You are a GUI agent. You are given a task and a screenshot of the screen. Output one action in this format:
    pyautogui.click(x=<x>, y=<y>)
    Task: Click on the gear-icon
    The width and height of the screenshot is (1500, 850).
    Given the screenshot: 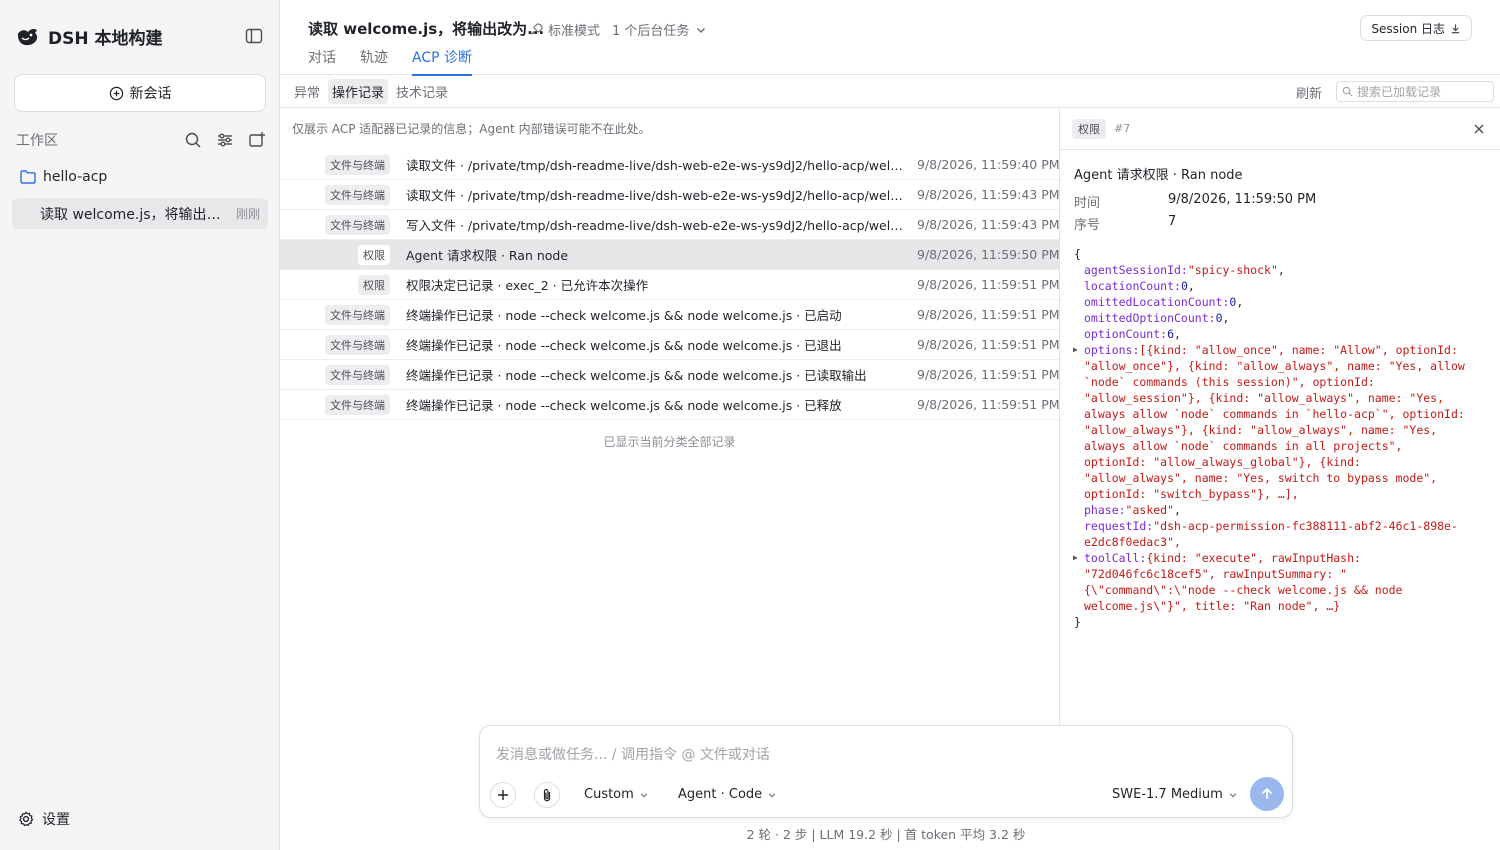 What is the action you would take?
    pyautogui.click(x=26, y=819)
    